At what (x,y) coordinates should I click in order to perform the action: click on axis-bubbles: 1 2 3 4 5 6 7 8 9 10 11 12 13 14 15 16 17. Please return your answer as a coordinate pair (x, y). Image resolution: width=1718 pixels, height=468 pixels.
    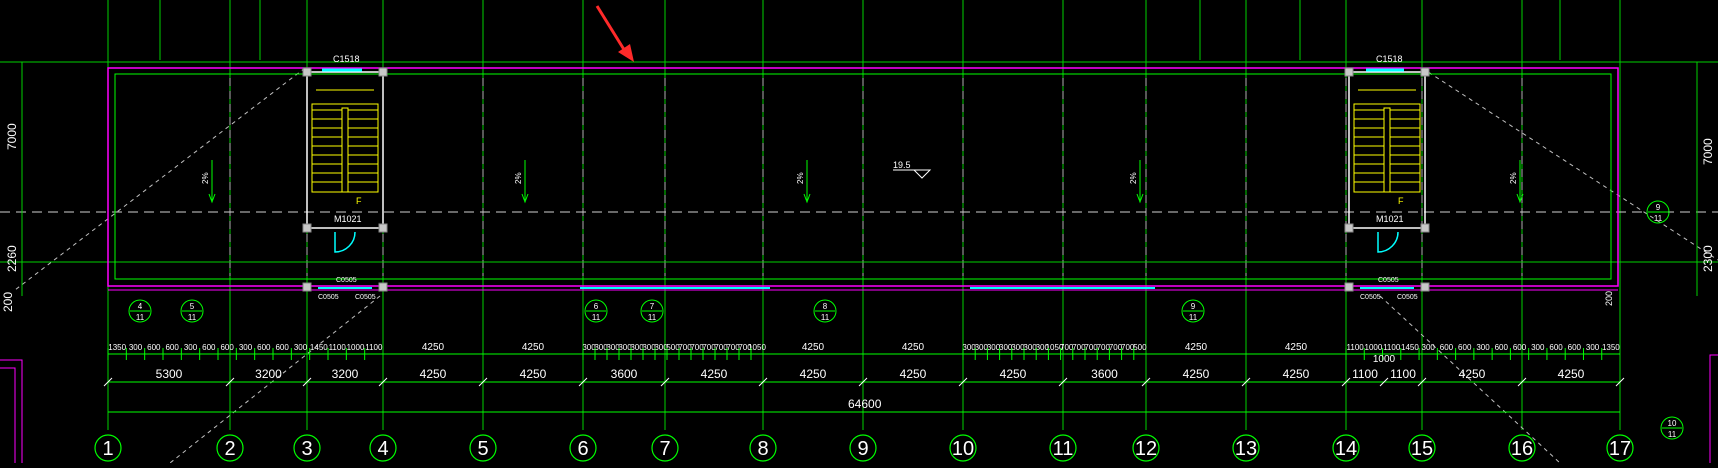
    Looking at the image, I should click on (864, 448).